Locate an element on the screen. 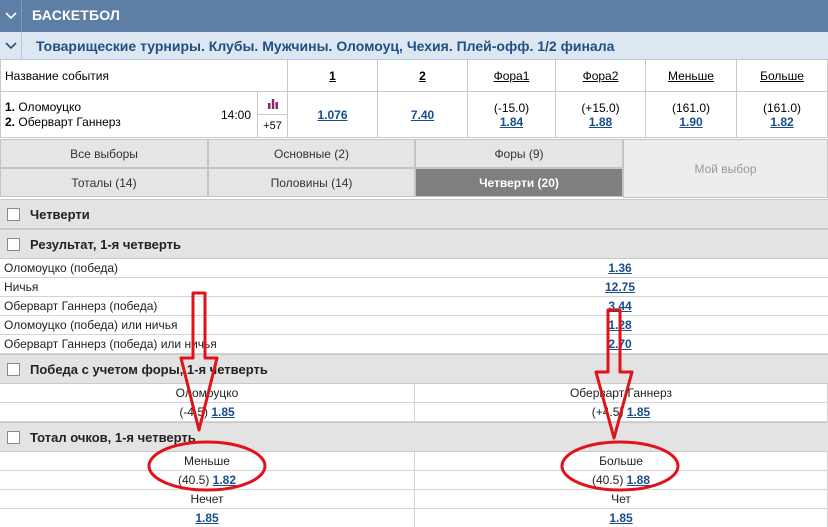 The height and width of the screenshot is (527, 828). list-item: Оломоуцко (победа) или ничья 1.28 is located at coordinates (414, 325).